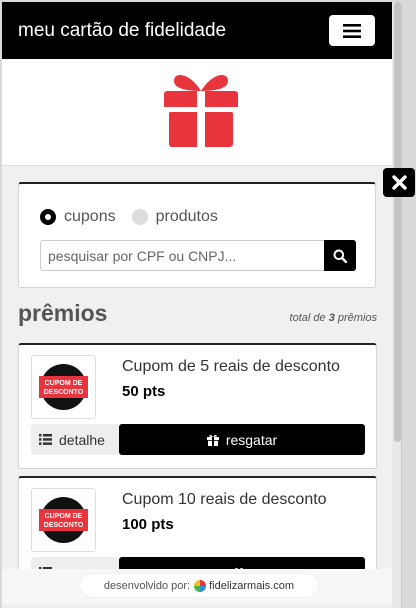 The height and width of the screenshot is (608, 416). I want to click on detail-button: detalhe, so click(75, 439).